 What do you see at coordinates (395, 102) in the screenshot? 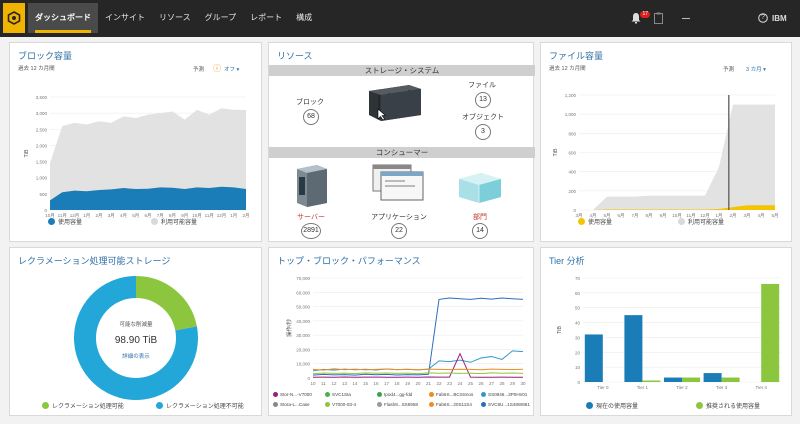
I see `storage-rack-icon` at bounding box center [395, 102].